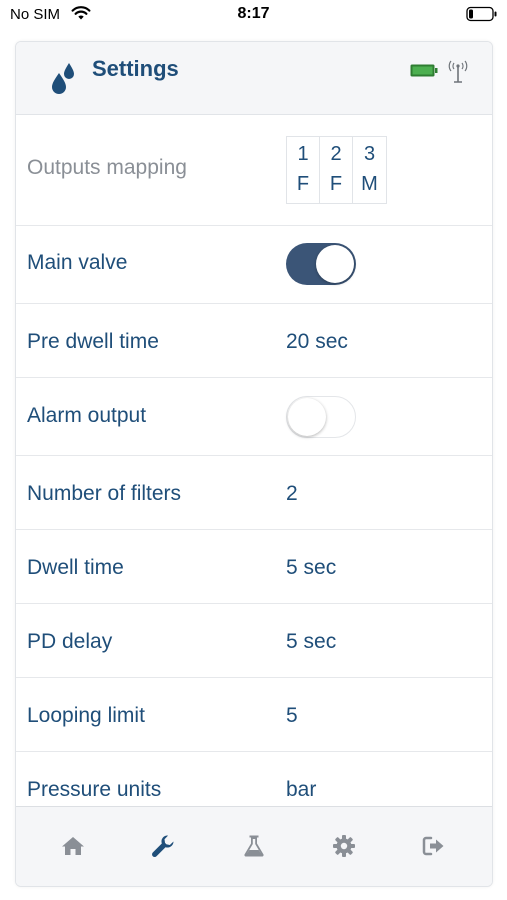  What do you see at coordinates (254, 779) in the screenshot?
I see `row-pressure-units: Pressure units bar` at bounding box center [254, 779].